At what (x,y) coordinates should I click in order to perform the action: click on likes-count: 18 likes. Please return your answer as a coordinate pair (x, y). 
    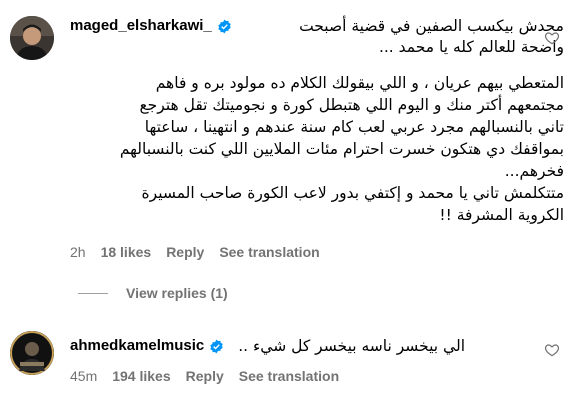
    Looking at the image, I should click on (126, 252).